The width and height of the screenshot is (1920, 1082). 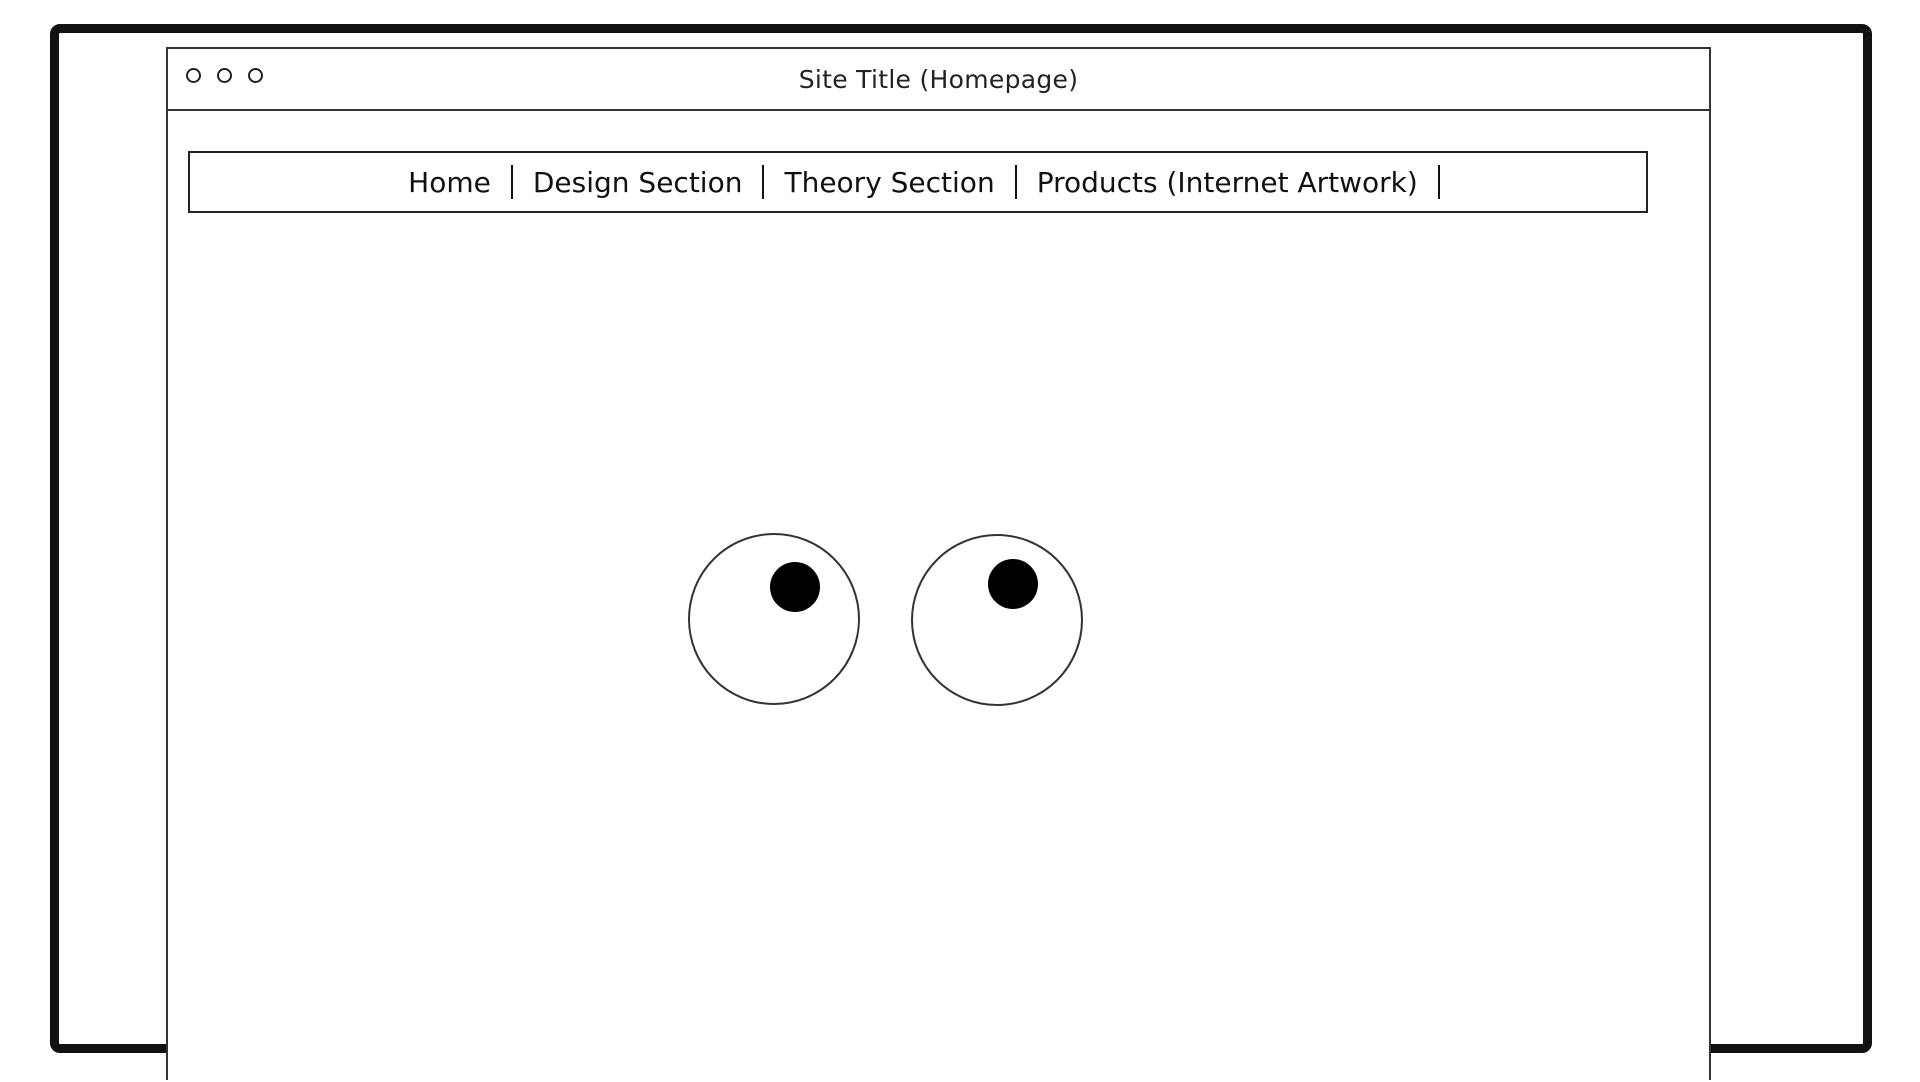 I want to click on nav-link-home: Home, so click(x=449, y=182).